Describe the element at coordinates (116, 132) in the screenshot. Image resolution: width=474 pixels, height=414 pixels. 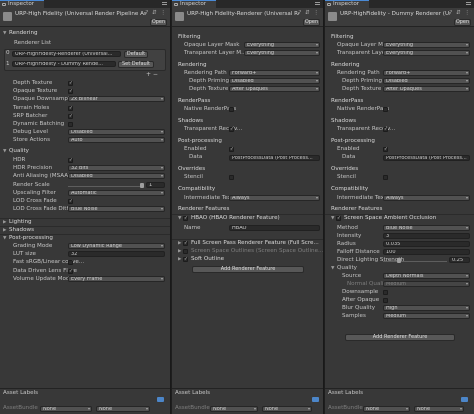
I see `debug-level-dropdown: Disabled` at that location.